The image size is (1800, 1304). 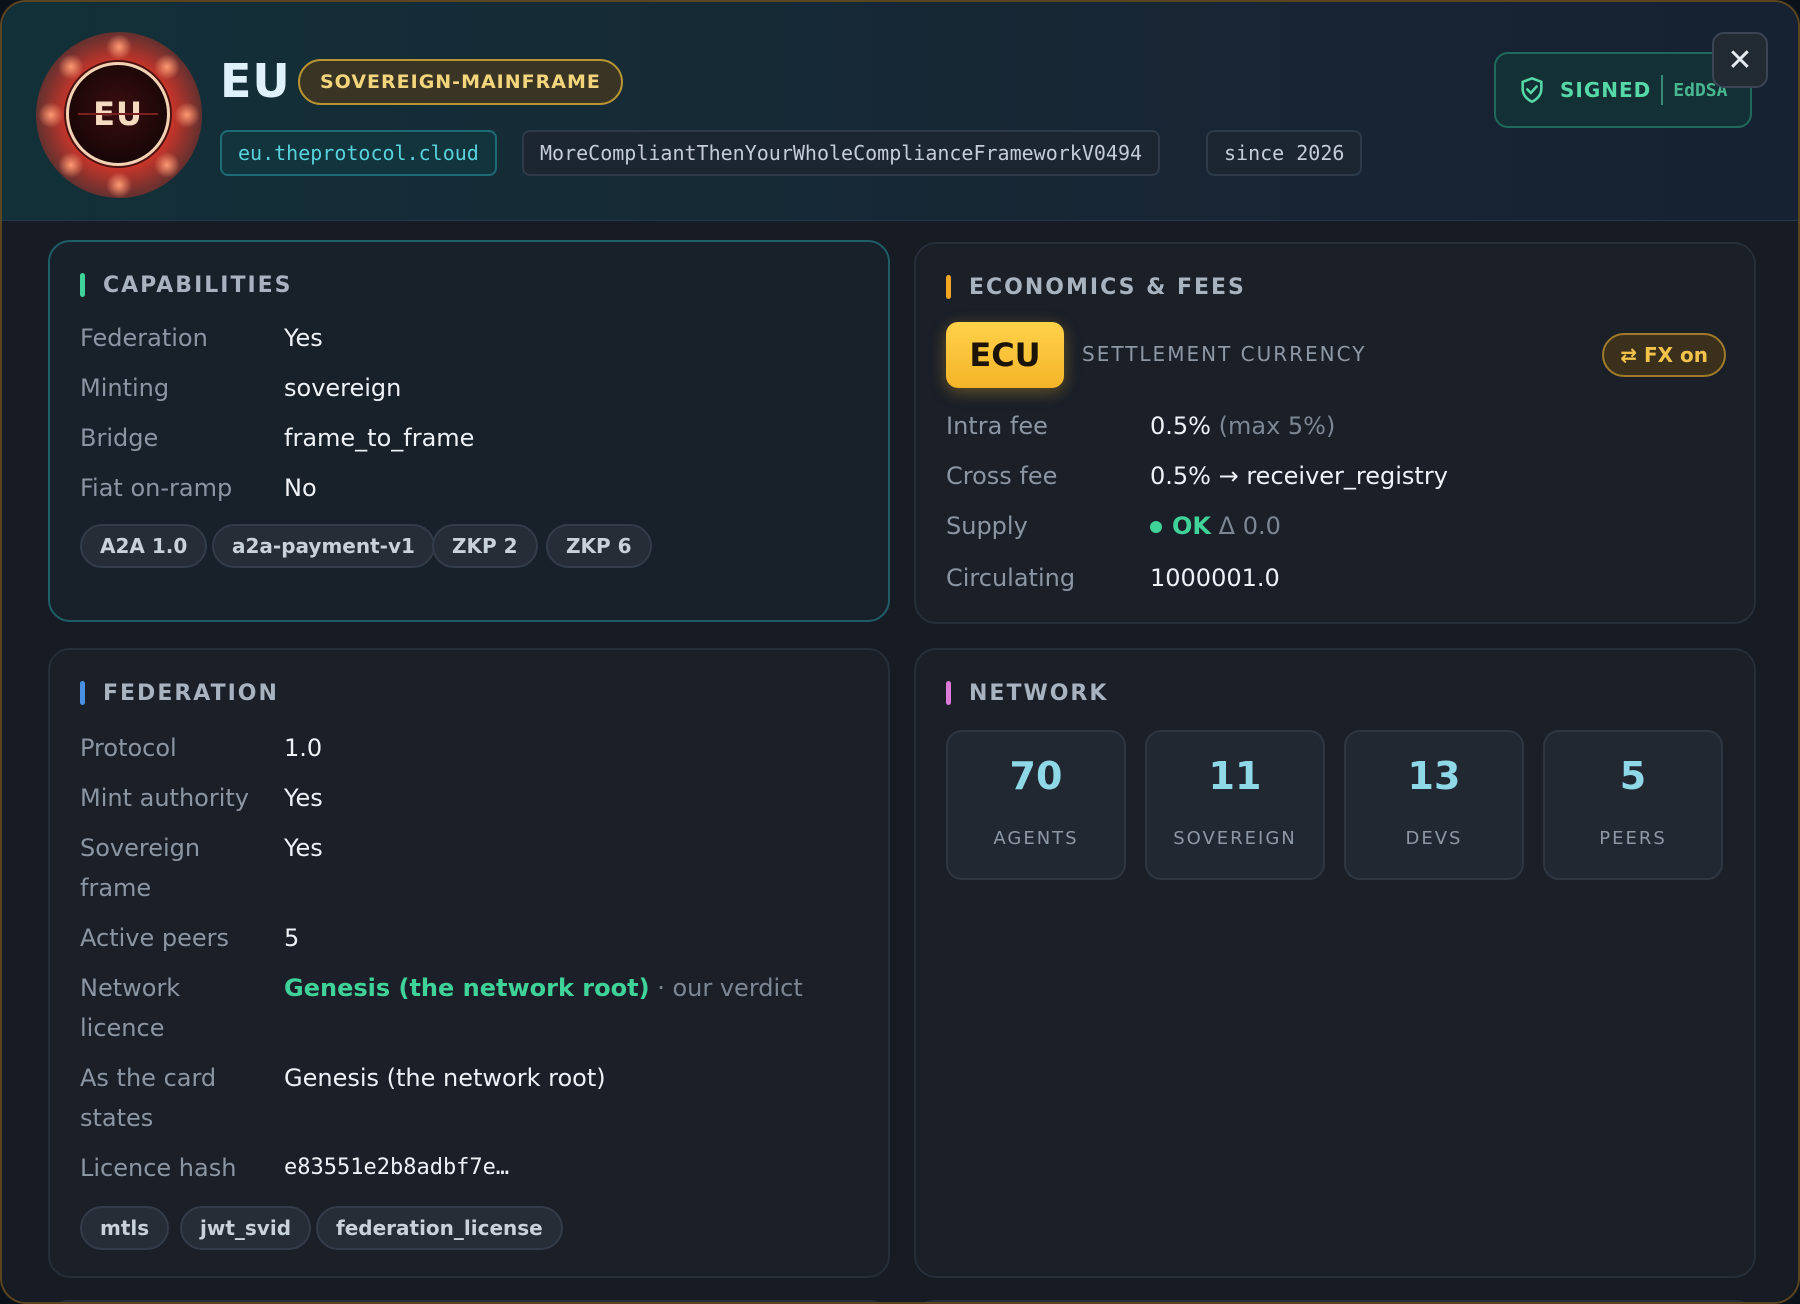 I want to click on intra-fee-max: (max 5%), so click(x=1277, y=426).